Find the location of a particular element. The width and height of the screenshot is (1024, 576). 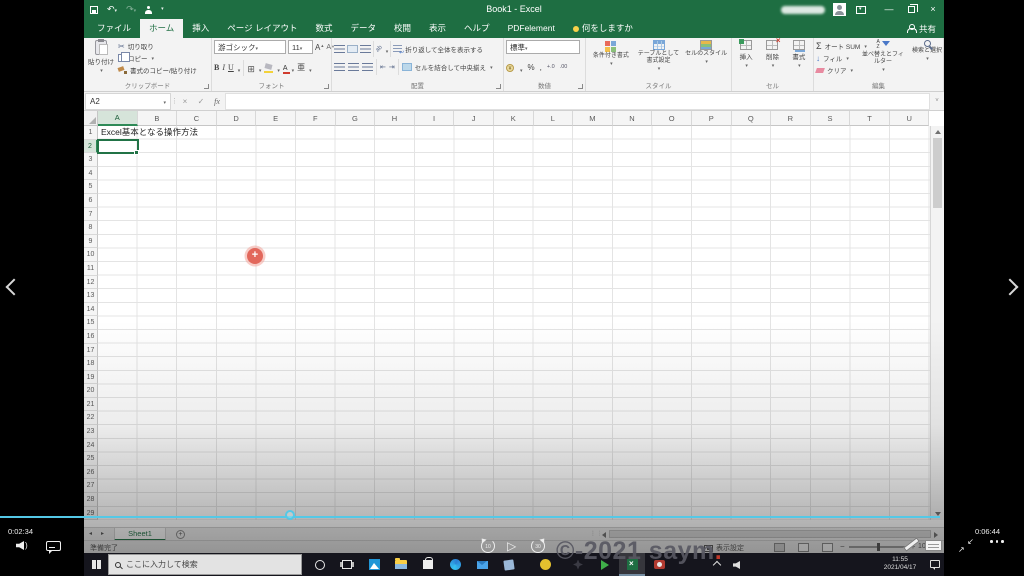

notification-center-icon is located at coordinates (935, 565).